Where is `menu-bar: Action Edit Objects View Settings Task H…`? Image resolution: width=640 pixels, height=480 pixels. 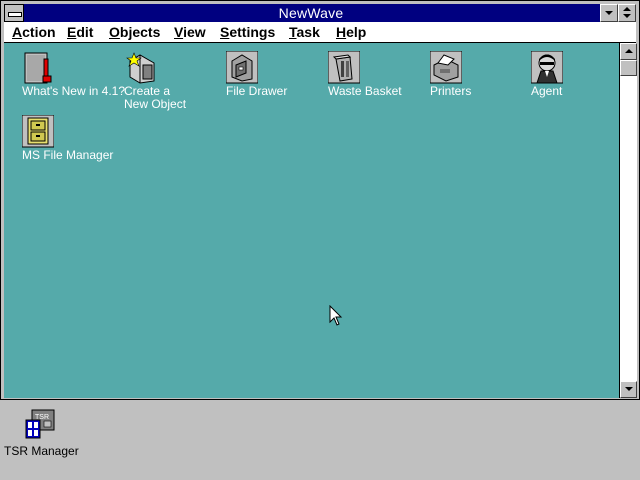
menu-bar: Action Edit Objects View Settings Task H… is located at coordinates (320, 32).